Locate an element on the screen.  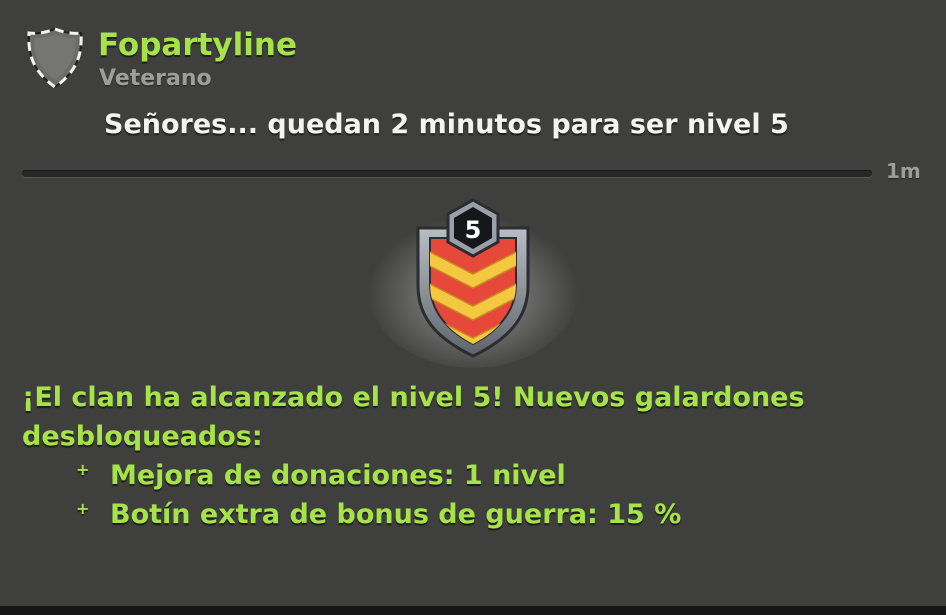
clan-level-number: 5 is located at coordinates (473, 230).